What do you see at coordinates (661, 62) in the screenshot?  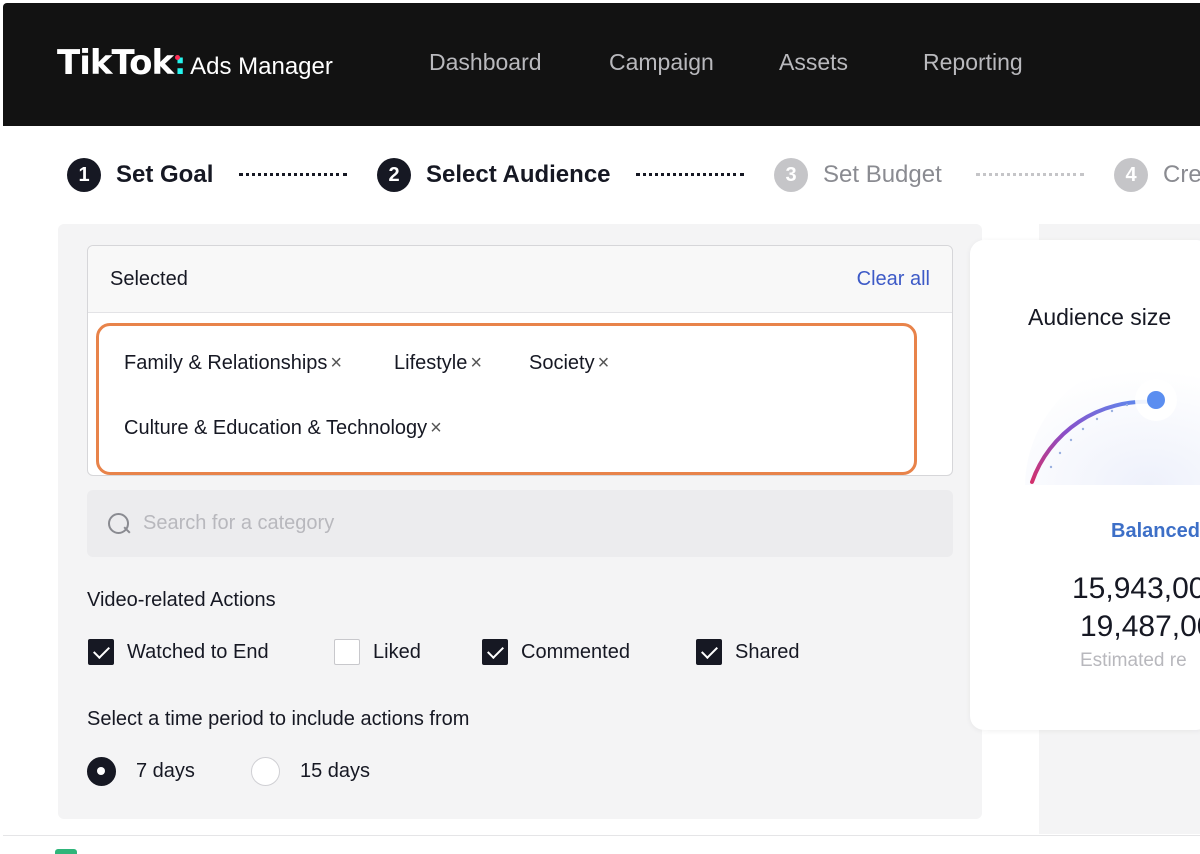 I see `nav-campaign: Campaign` at bounding box center [661, 62].